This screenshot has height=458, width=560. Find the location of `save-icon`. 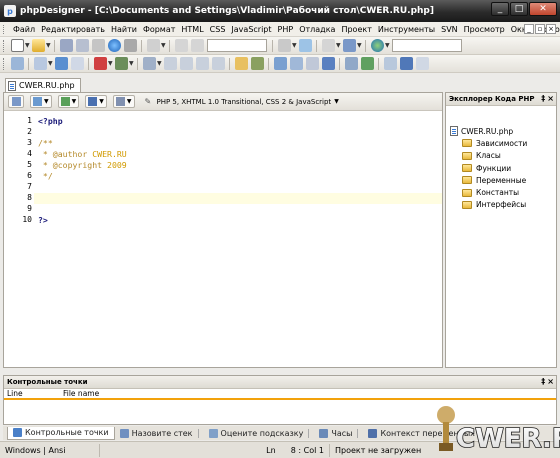

save-icon is located at coordinates (66, 45).